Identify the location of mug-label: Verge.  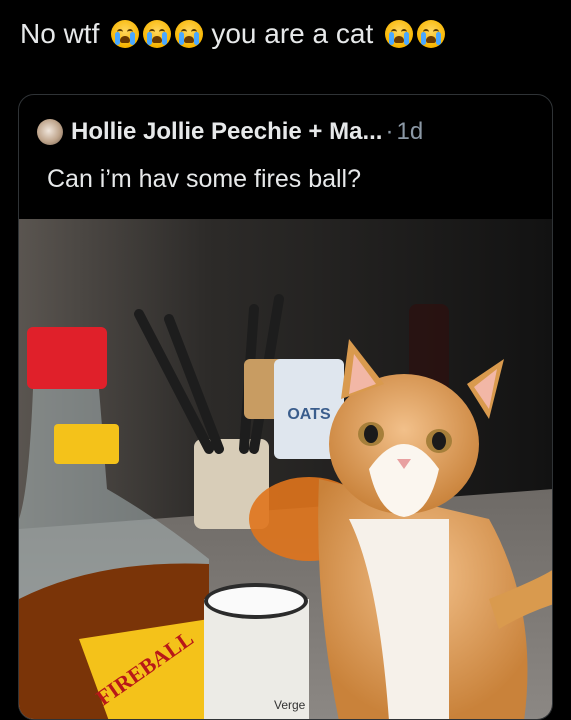
(290, 705).